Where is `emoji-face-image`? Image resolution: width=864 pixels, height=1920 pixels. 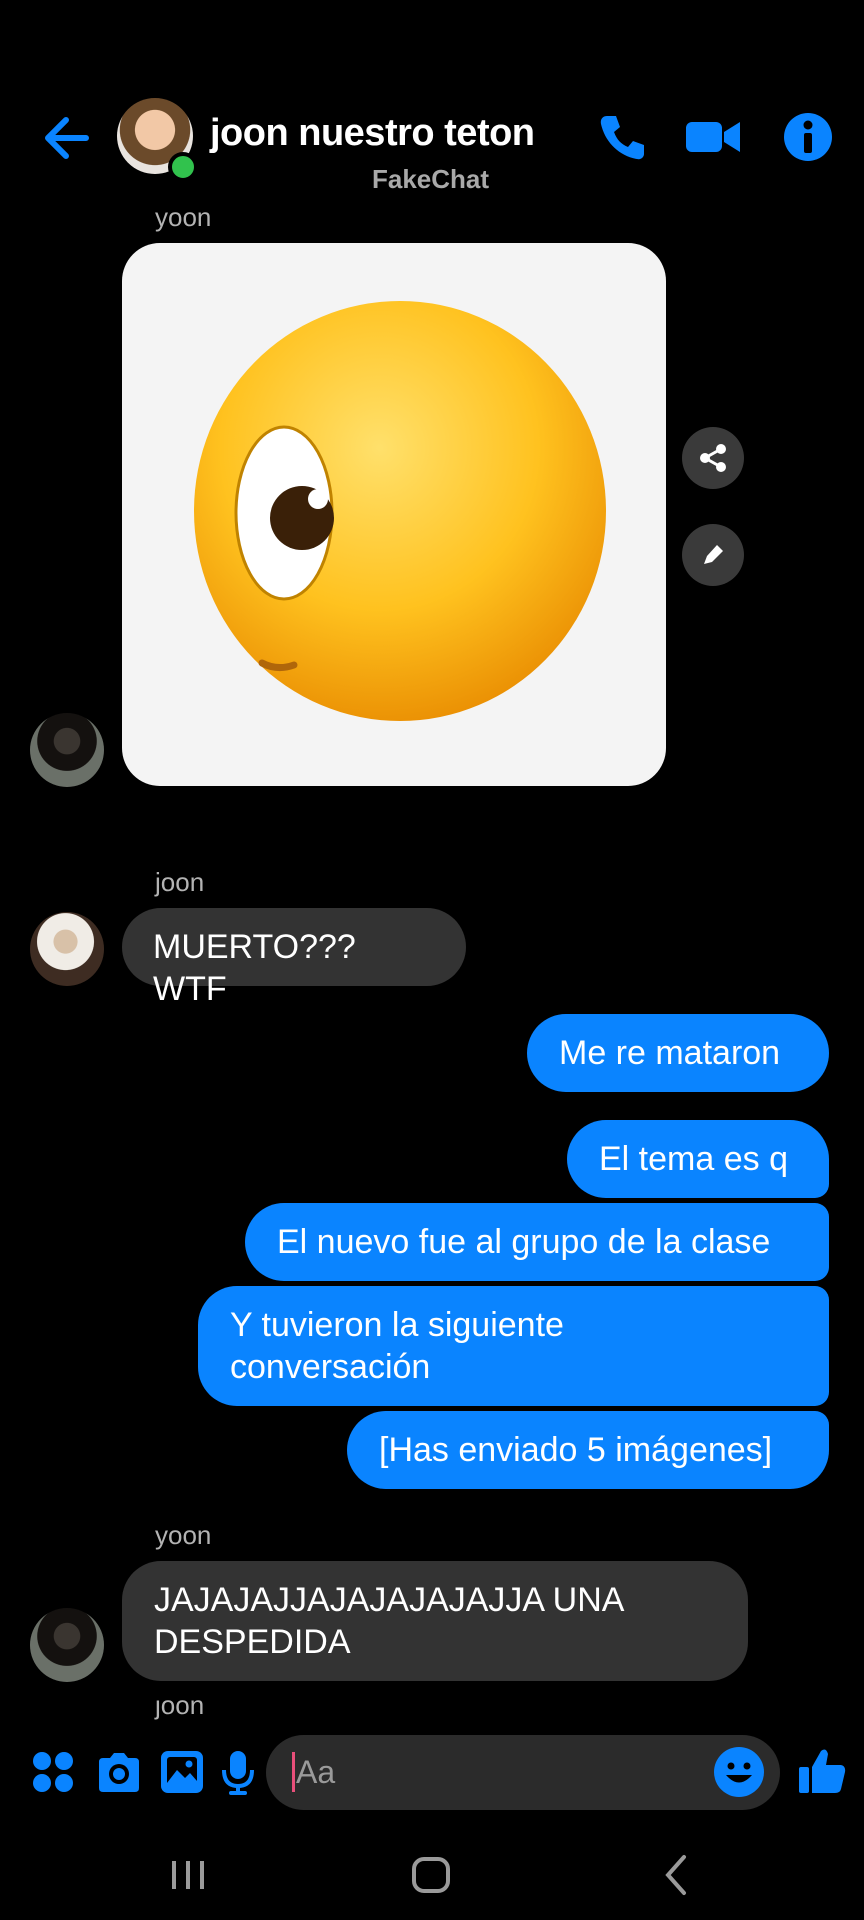 emoji-face-image is located at coordinates (400, 511).